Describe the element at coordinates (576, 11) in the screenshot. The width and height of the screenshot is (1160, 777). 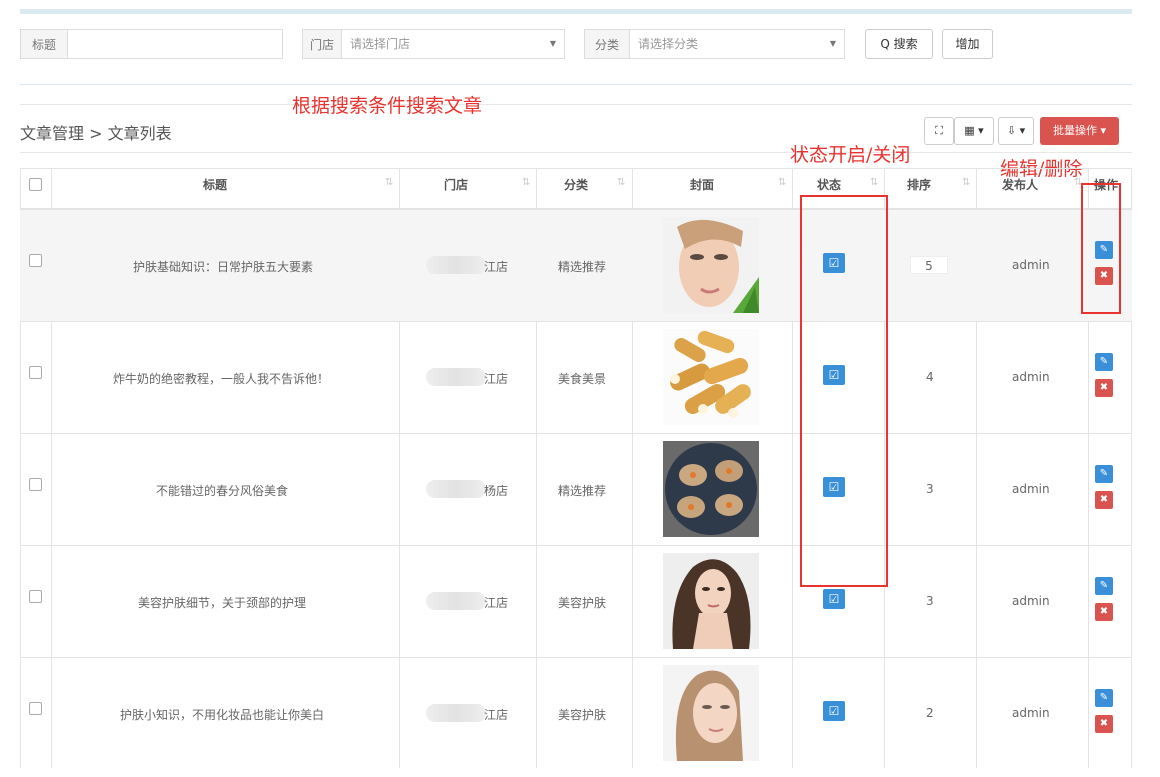
I see `top-accent-bar` at that location.